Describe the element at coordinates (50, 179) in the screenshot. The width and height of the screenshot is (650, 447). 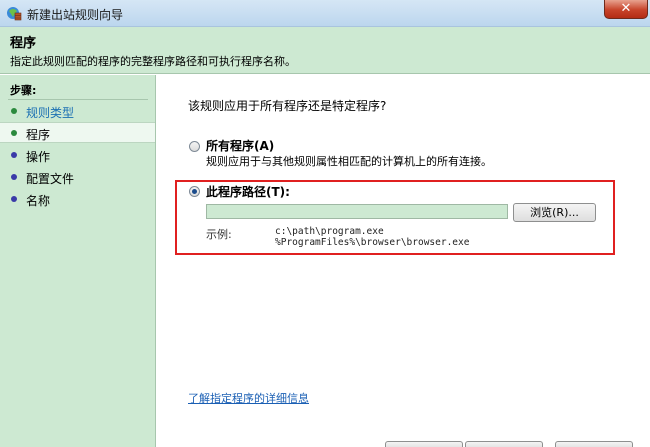
I see `sidebar-item-label: 配置文件` at that location.